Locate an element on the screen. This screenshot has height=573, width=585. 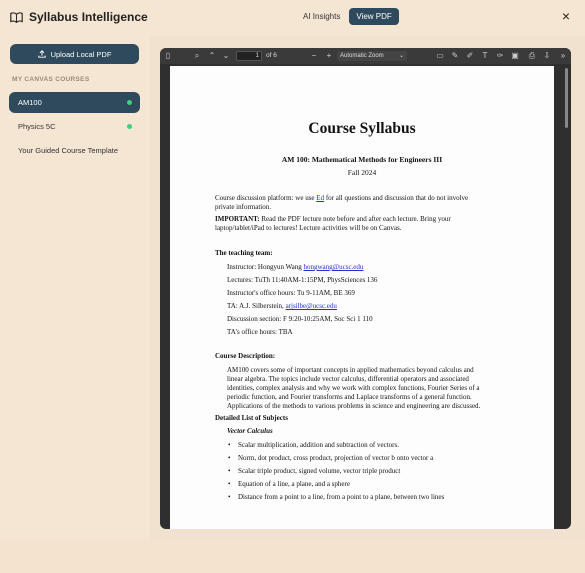
page-total: of 6 is located at coordinates (271, 55).